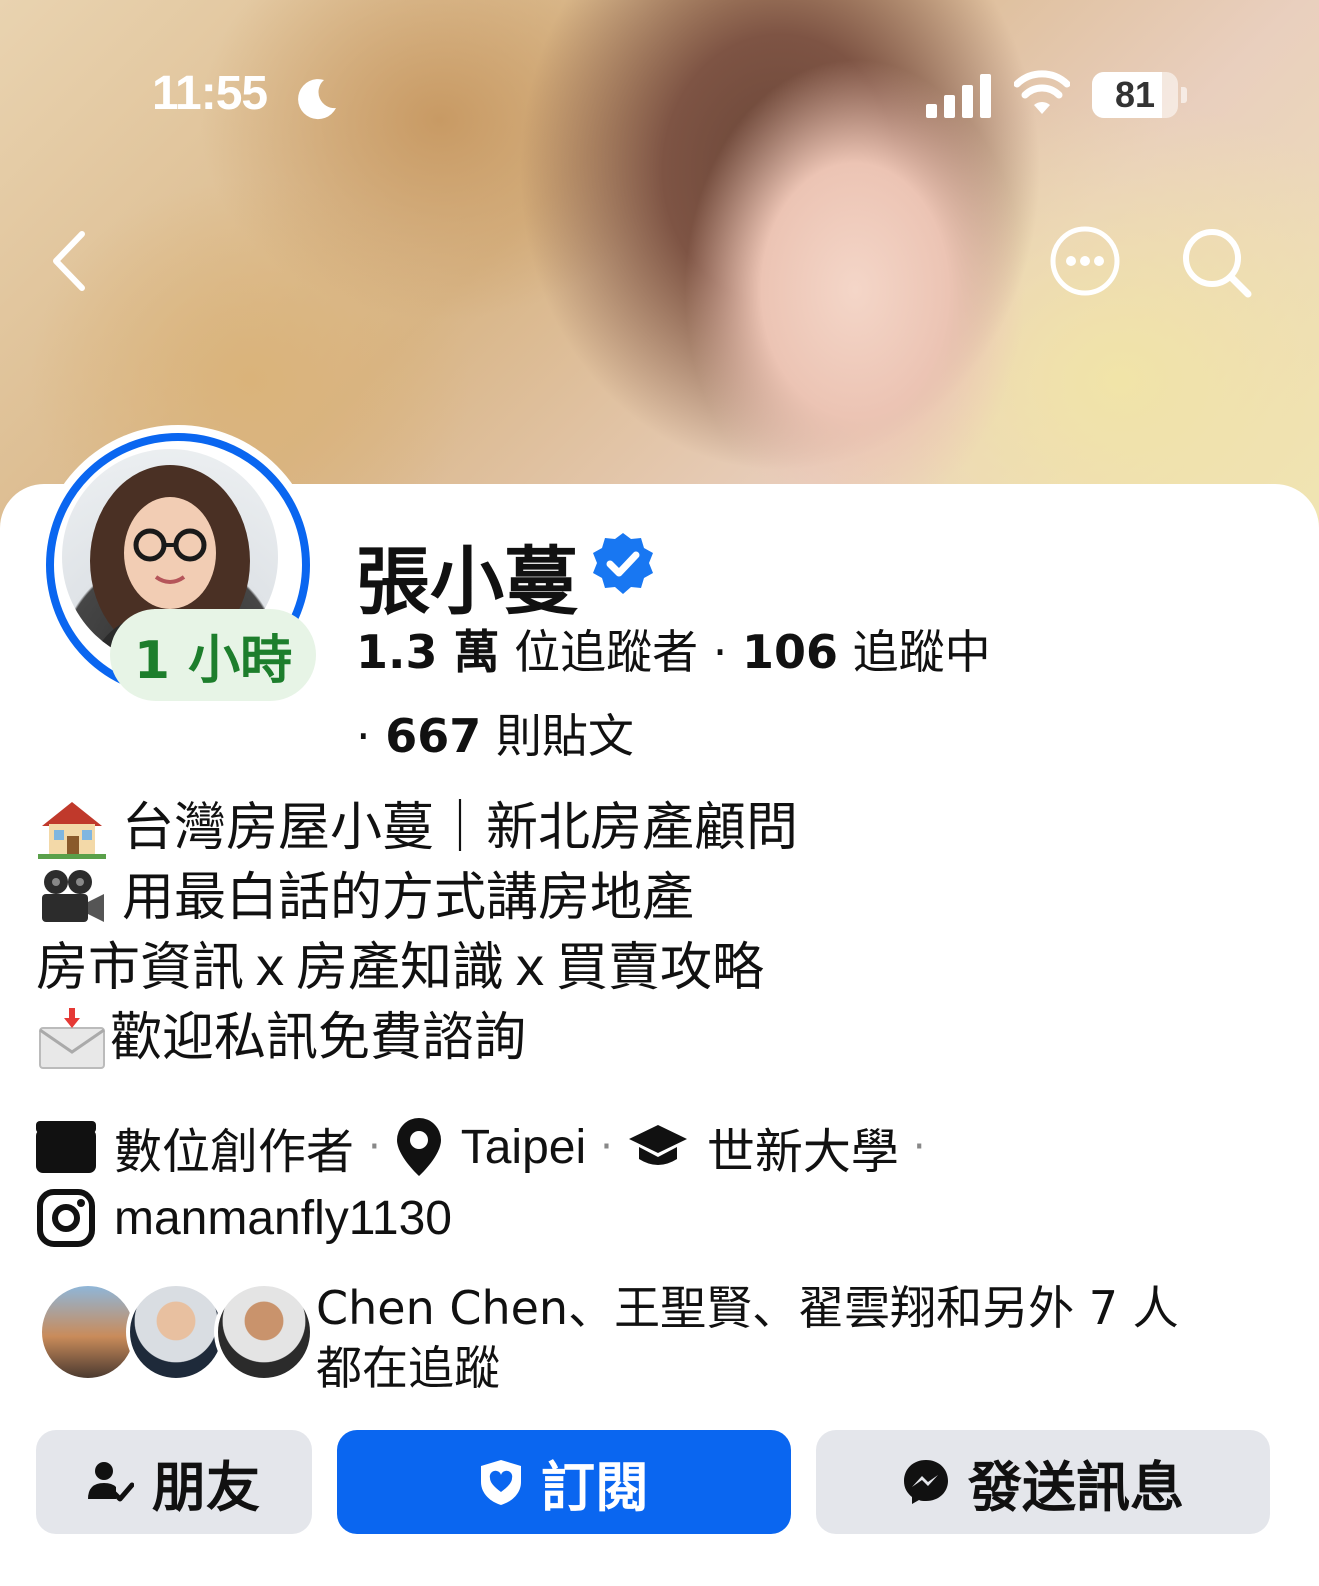 Image resolution: width=1319 pixels, height=1586 pixels. I want to click on mutual-line-1: Chen Chen、王聖賢、翟雲翔和另外 7 人, so click(747, 1308).